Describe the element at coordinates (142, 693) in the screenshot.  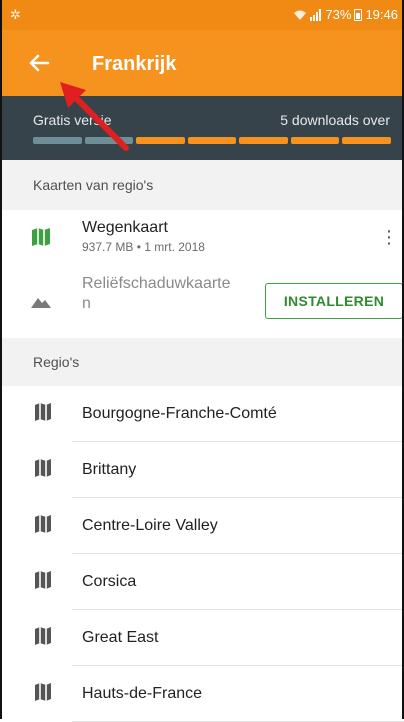
I see `region-label: Hauts-de-France` at that location.